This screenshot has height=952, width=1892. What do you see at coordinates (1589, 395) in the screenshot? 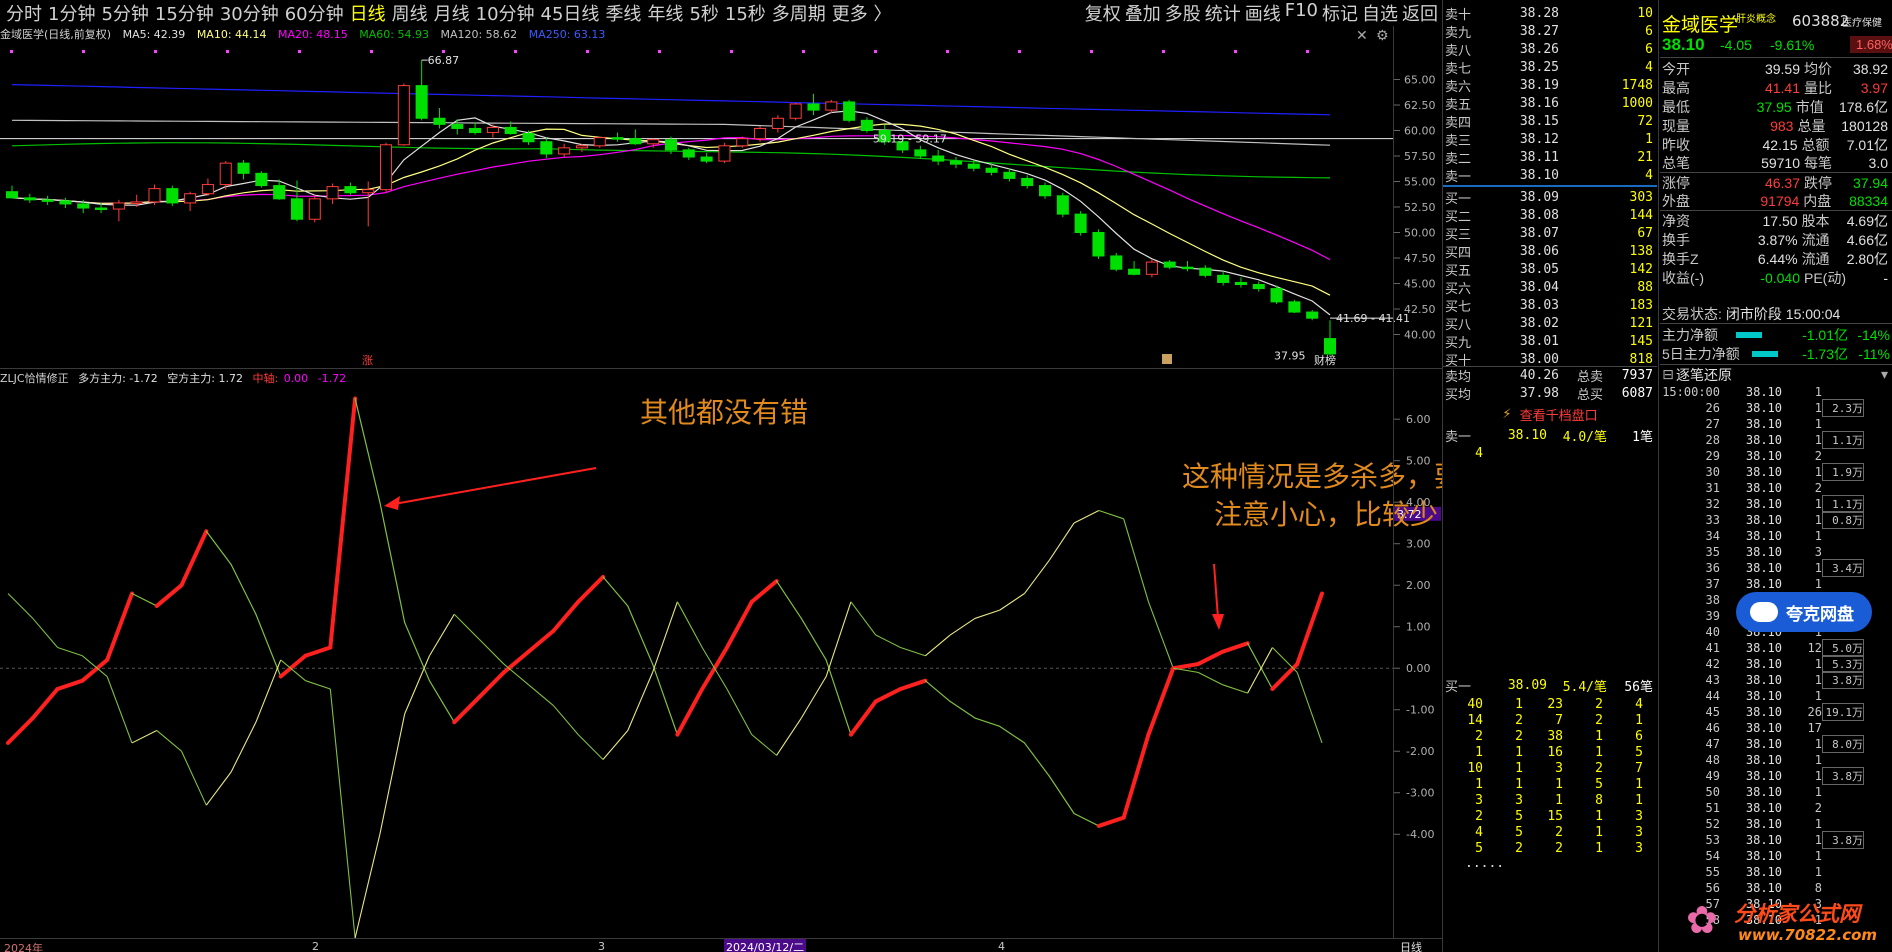
I see `total-buy-label: 总买` at bounding box center [1589, 395].